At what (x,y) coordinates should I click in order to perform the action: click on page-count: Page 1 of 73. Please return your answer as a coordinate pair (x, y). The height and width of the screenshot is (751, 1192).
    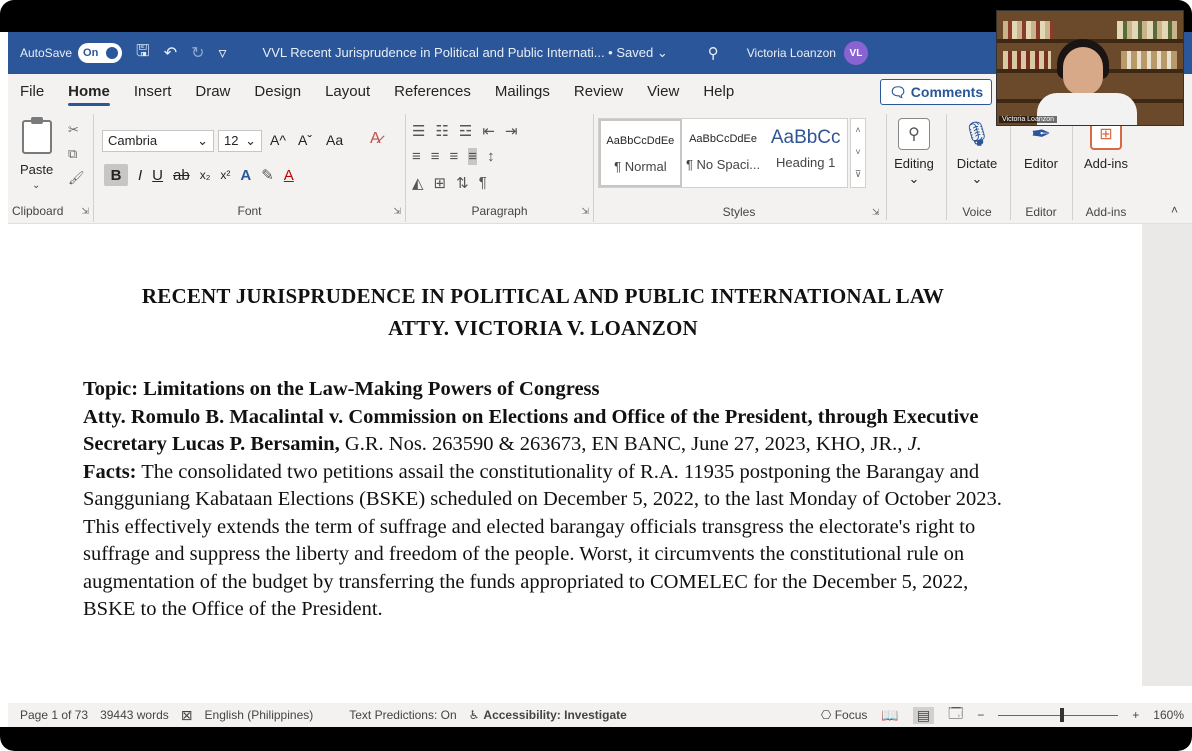
    Looking at the image, I should click on (54, 715).